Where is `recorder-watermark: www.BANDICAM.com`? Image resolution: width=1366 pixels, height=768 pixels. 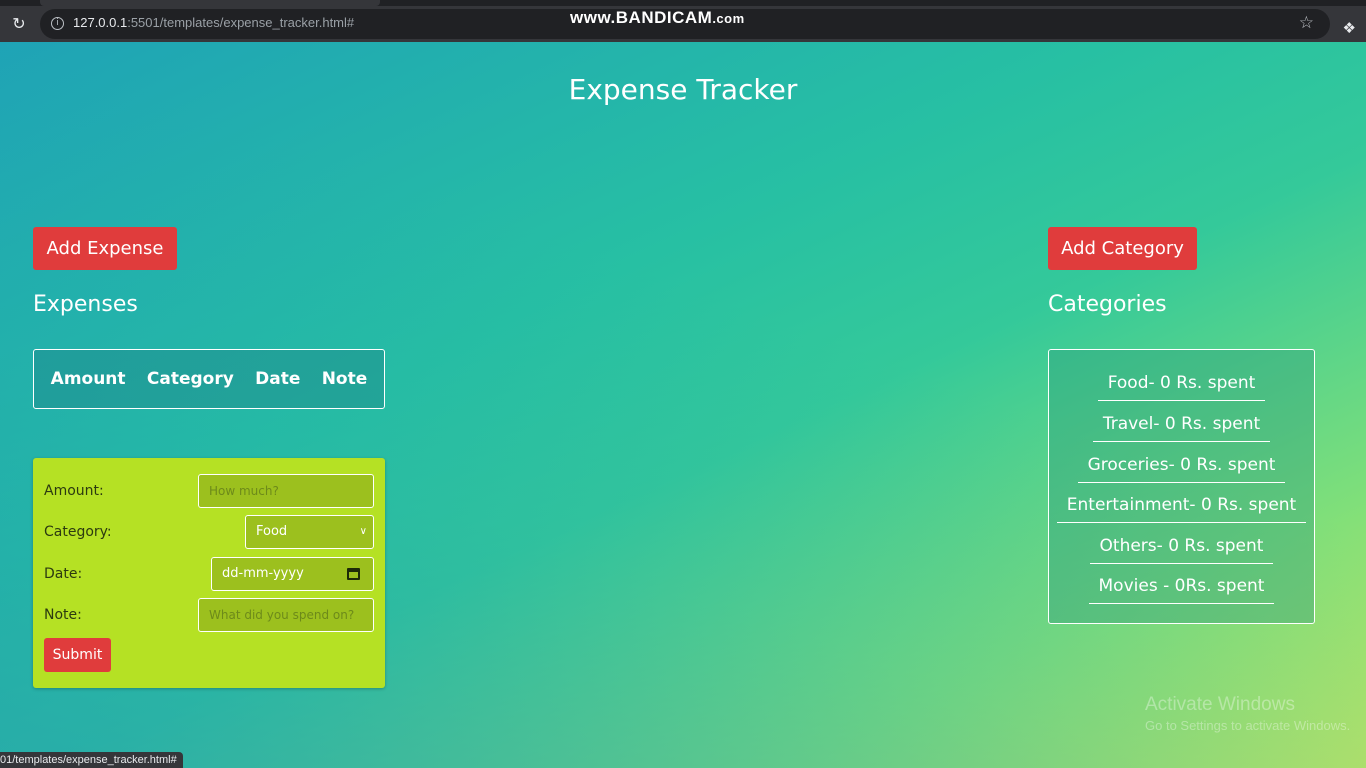
recorder-watermark: www.BANDICAM.com is located at coordinates (657, 18).